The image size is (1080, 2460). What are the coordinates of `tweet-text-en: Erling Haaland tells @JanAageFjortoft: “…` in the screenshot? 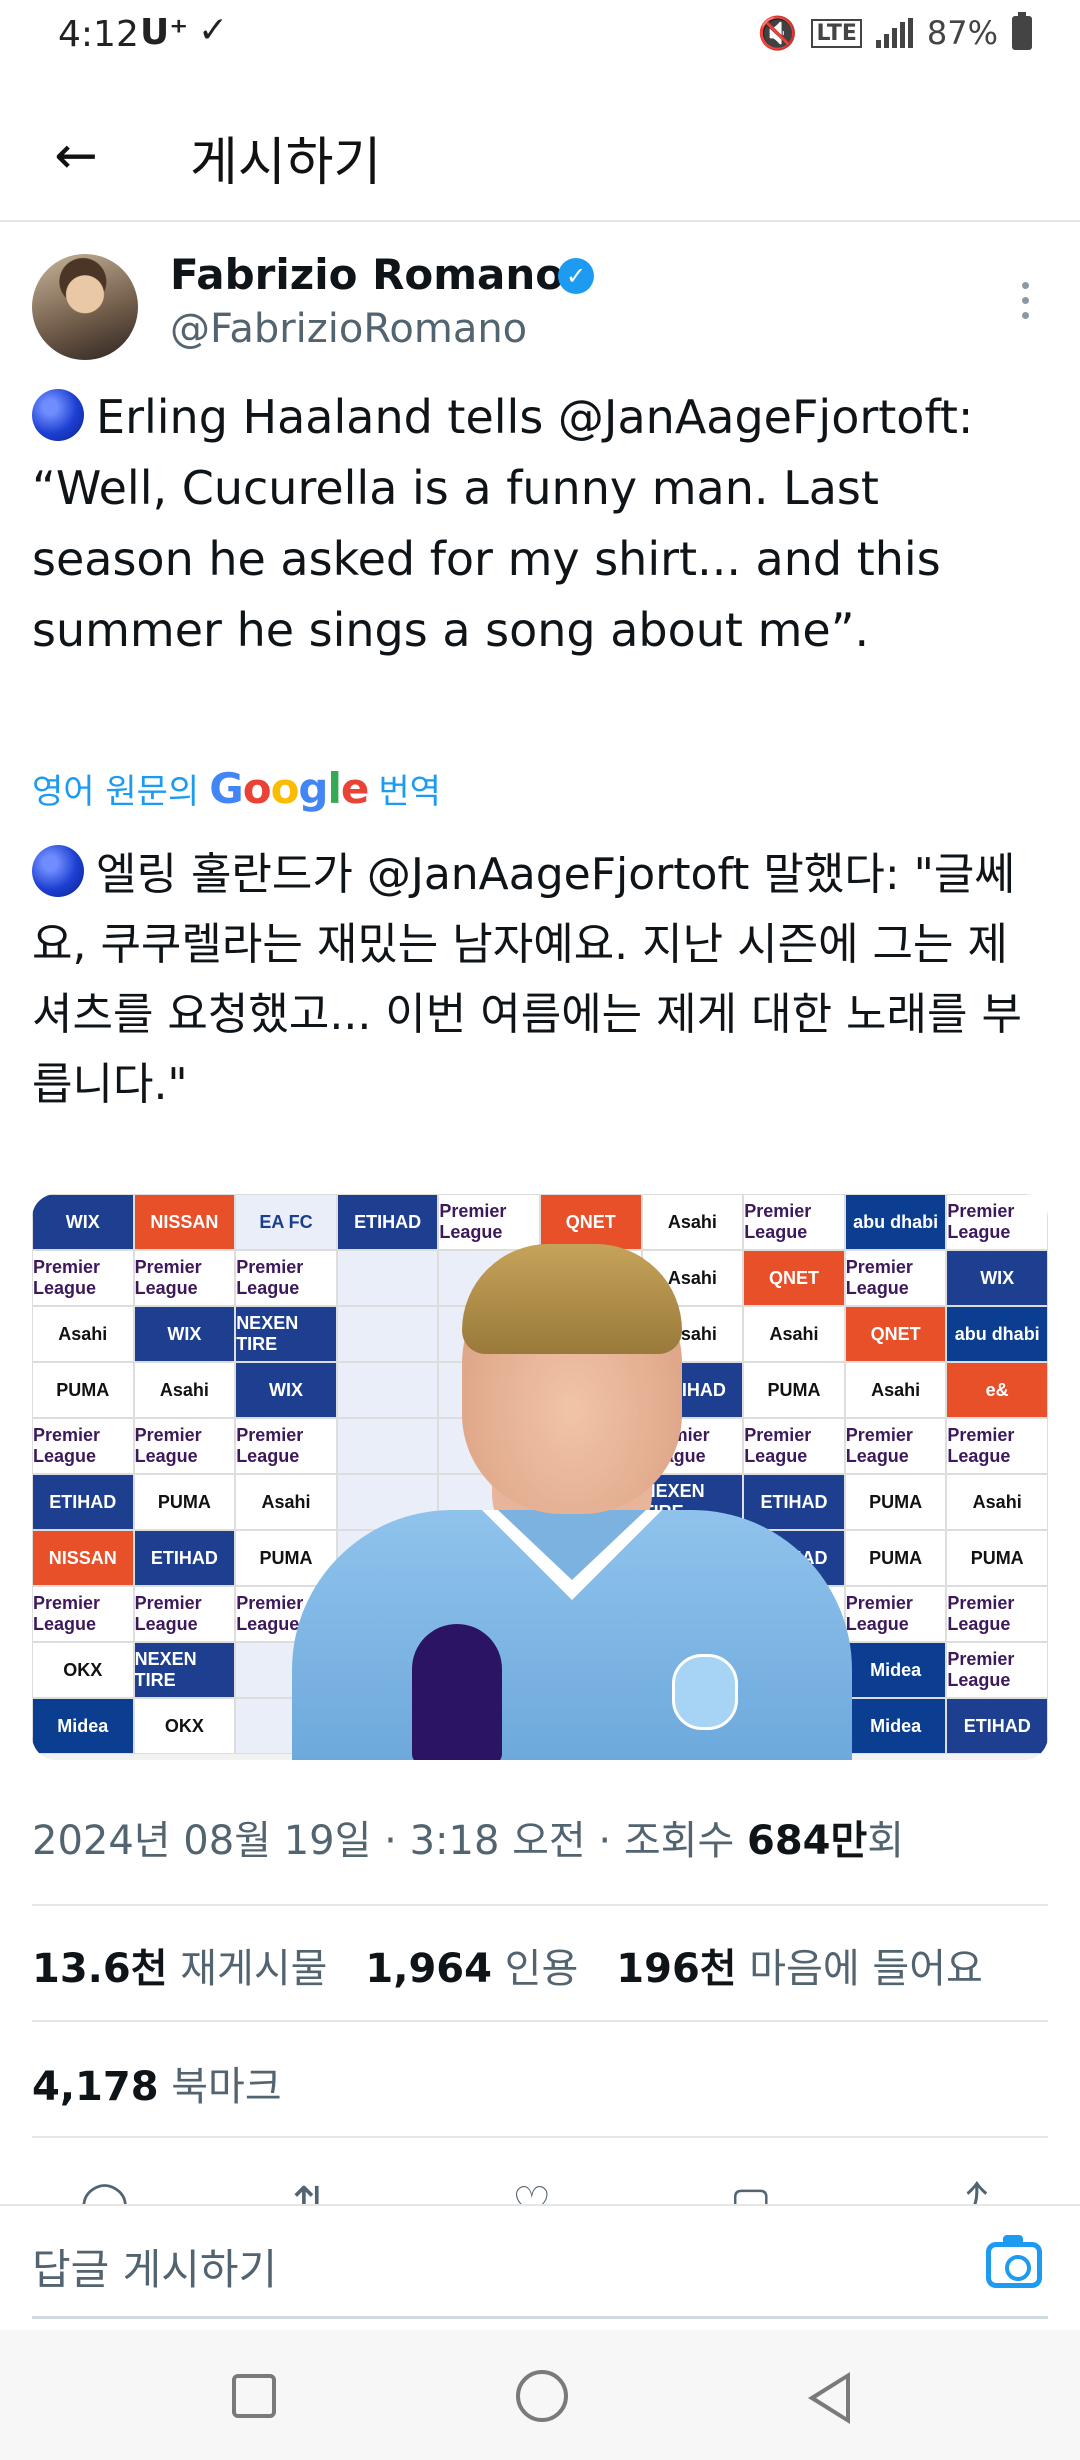 It's located at (503, 523).